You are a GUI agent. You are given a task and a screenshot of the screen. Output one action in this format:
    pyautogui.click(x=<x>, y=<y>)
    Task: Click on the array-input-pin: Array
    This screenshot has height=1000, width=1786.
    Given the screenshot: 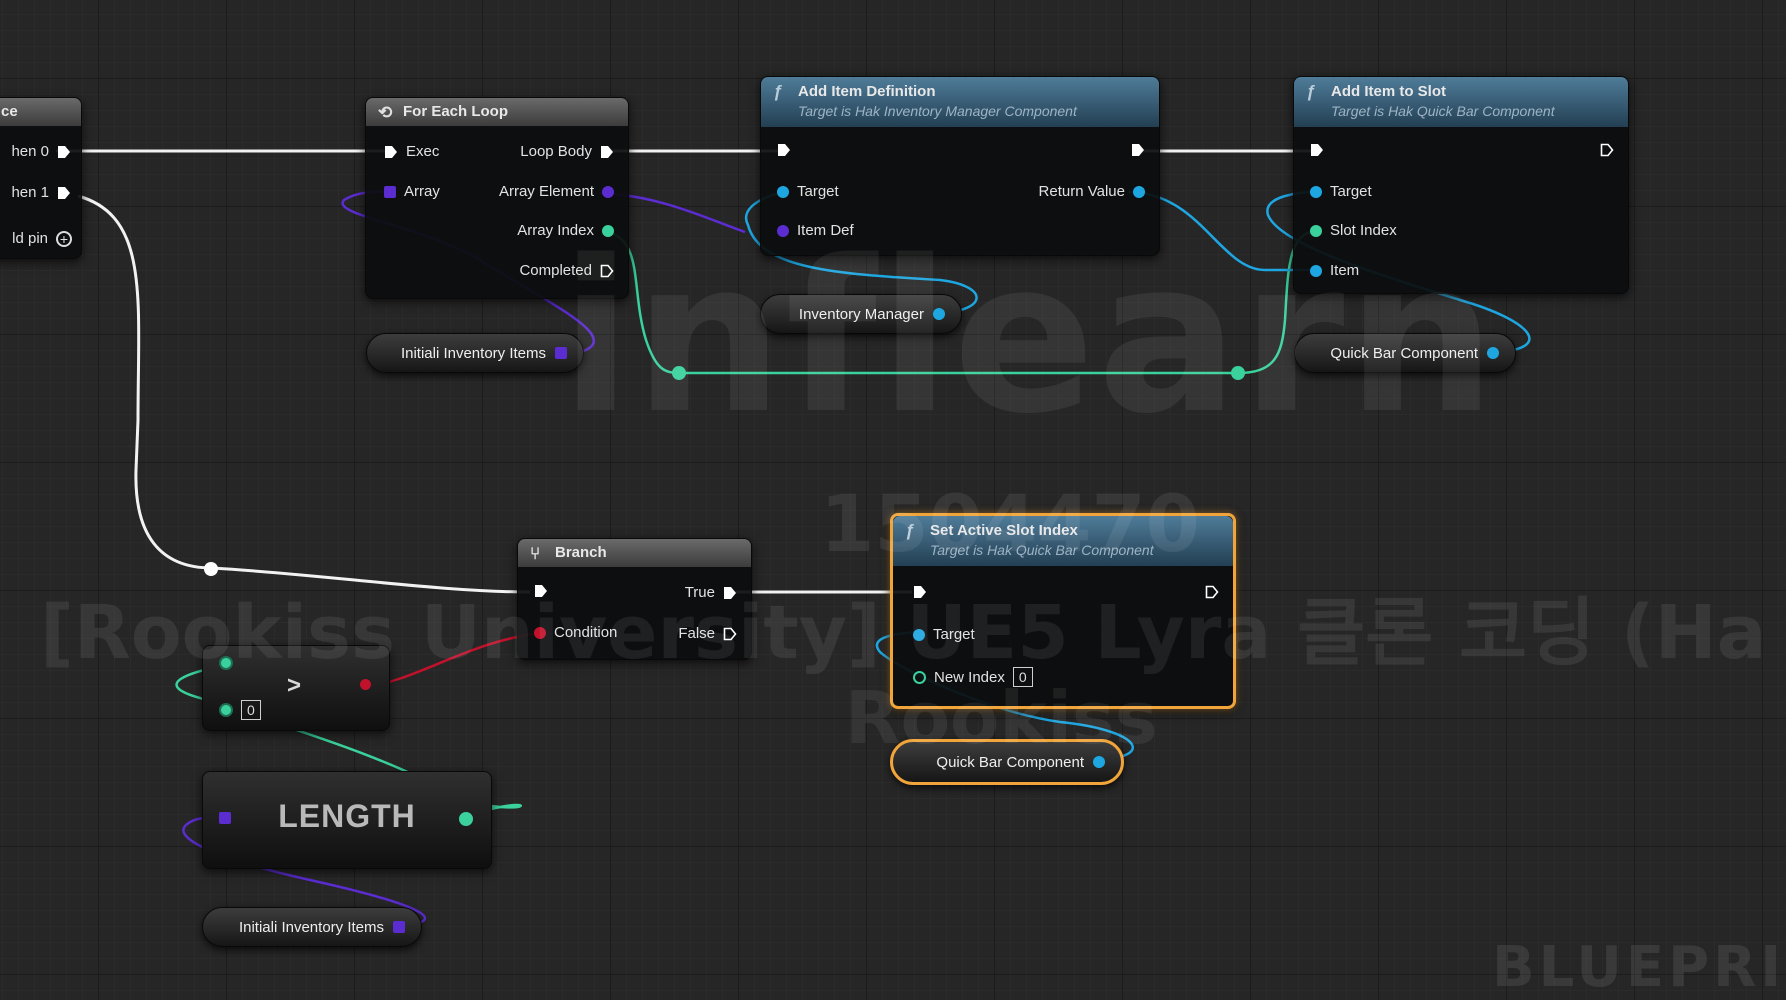 What is the action you would take?
    pyautogui.click(x=412, y=191)
    